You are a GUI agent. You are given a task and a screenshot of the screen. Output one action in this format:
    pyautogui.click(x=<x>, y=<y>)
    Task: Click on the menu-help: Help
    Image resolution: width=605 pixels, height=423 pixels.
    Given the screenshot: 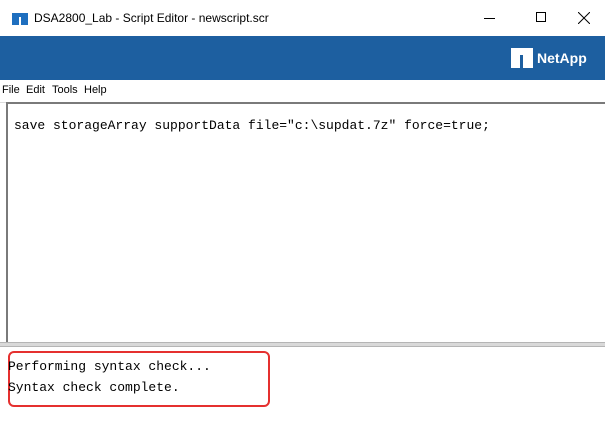 What is the action you would take?
    pyautogui.click(x=95, y=90)
    